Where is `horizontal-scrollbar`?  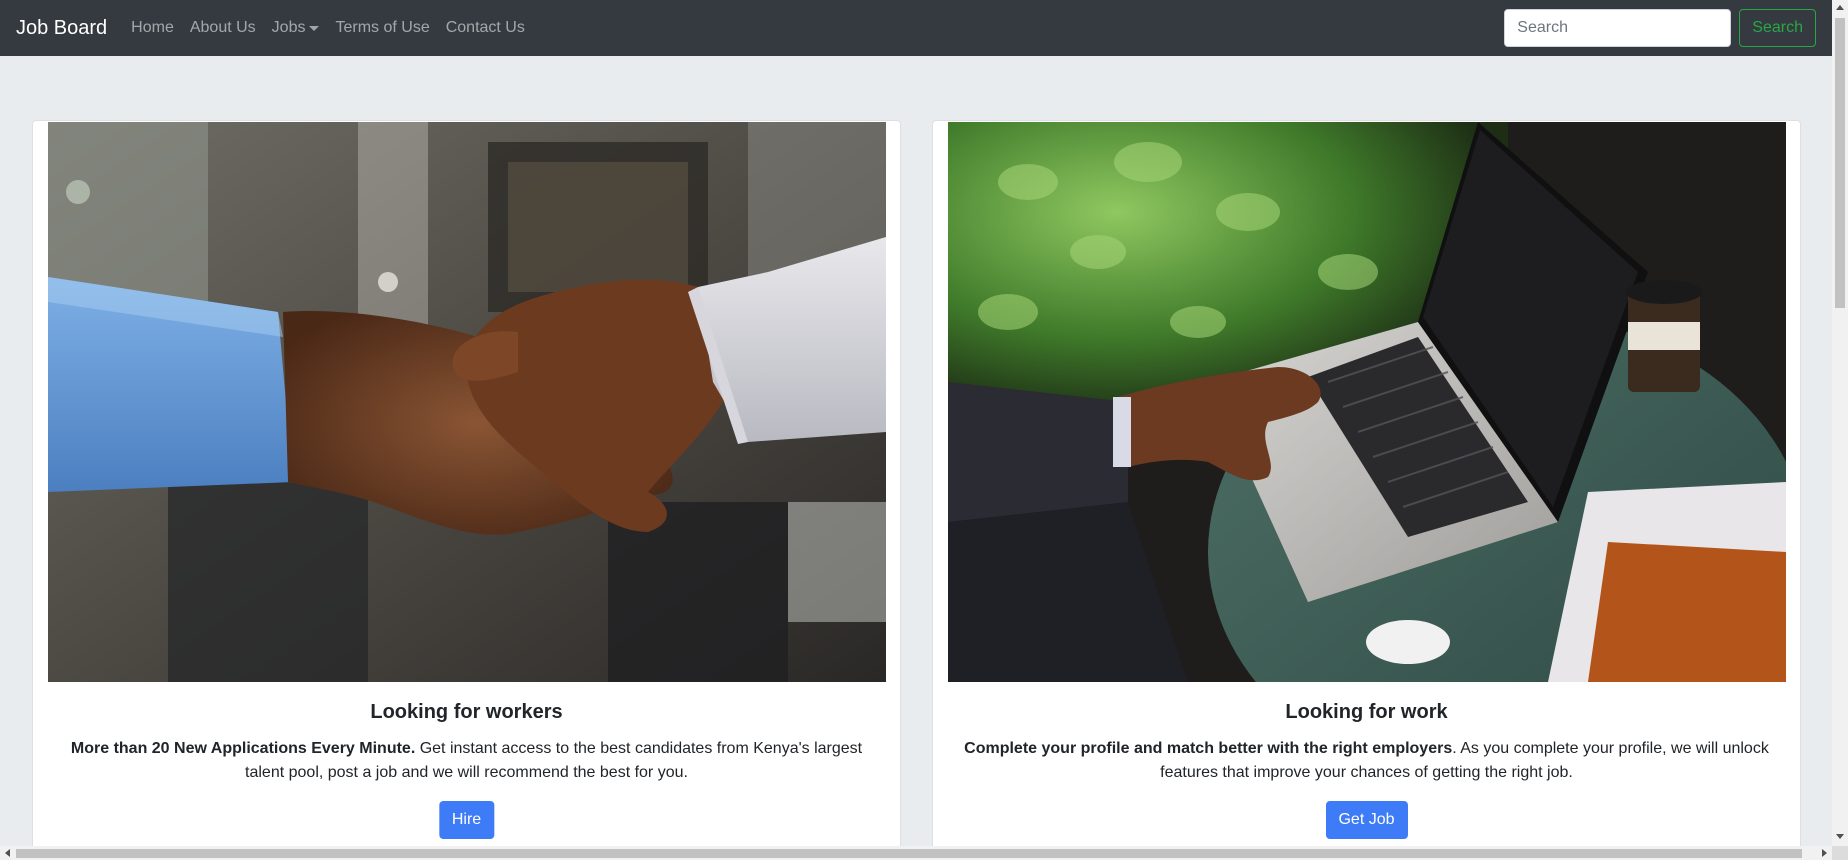
horizontal-scrollbar is located at coordinates (916, 853).